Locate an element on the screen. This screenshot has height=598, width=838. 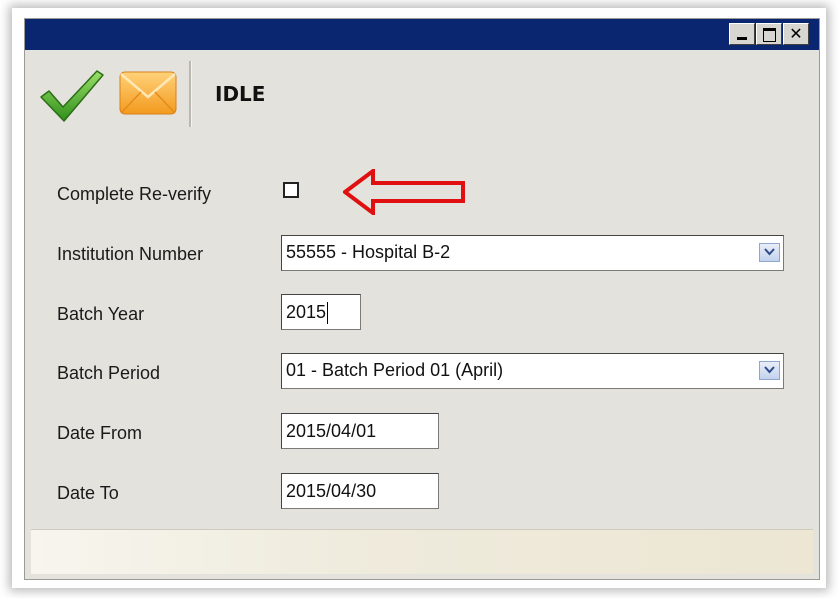
title-bar: ✕ is located at coordinates (422, 34).